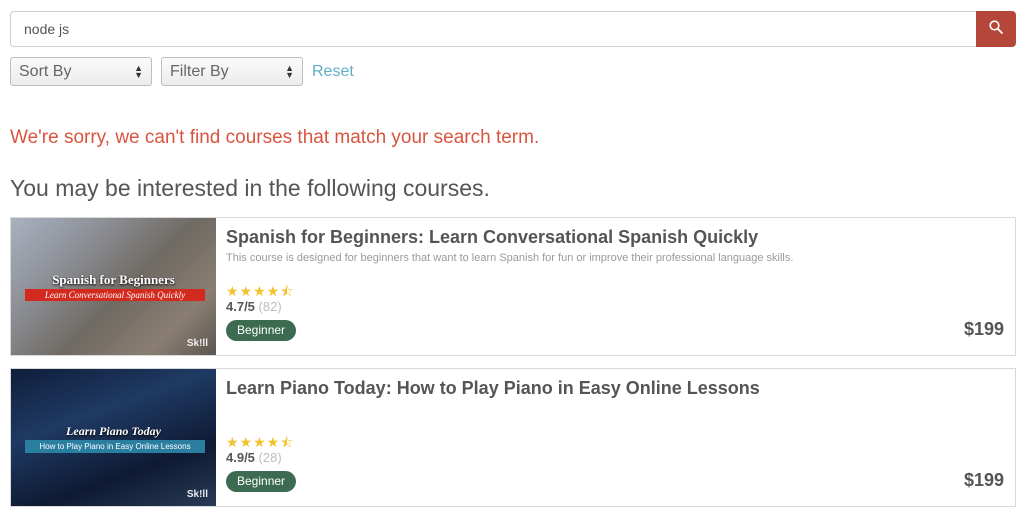  I want to click on course-rating: 4.9/5 (28), so click(254, 457).